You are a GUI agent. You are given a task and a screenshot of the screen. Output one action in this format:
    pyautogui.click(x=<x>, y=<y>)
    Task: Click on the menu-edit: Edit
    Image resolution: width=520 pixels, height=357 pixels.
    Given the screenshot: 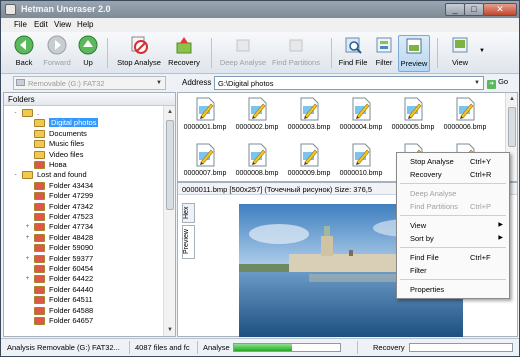 What is the action you would take?
    pyautogui.click(x=41, y=24)
    